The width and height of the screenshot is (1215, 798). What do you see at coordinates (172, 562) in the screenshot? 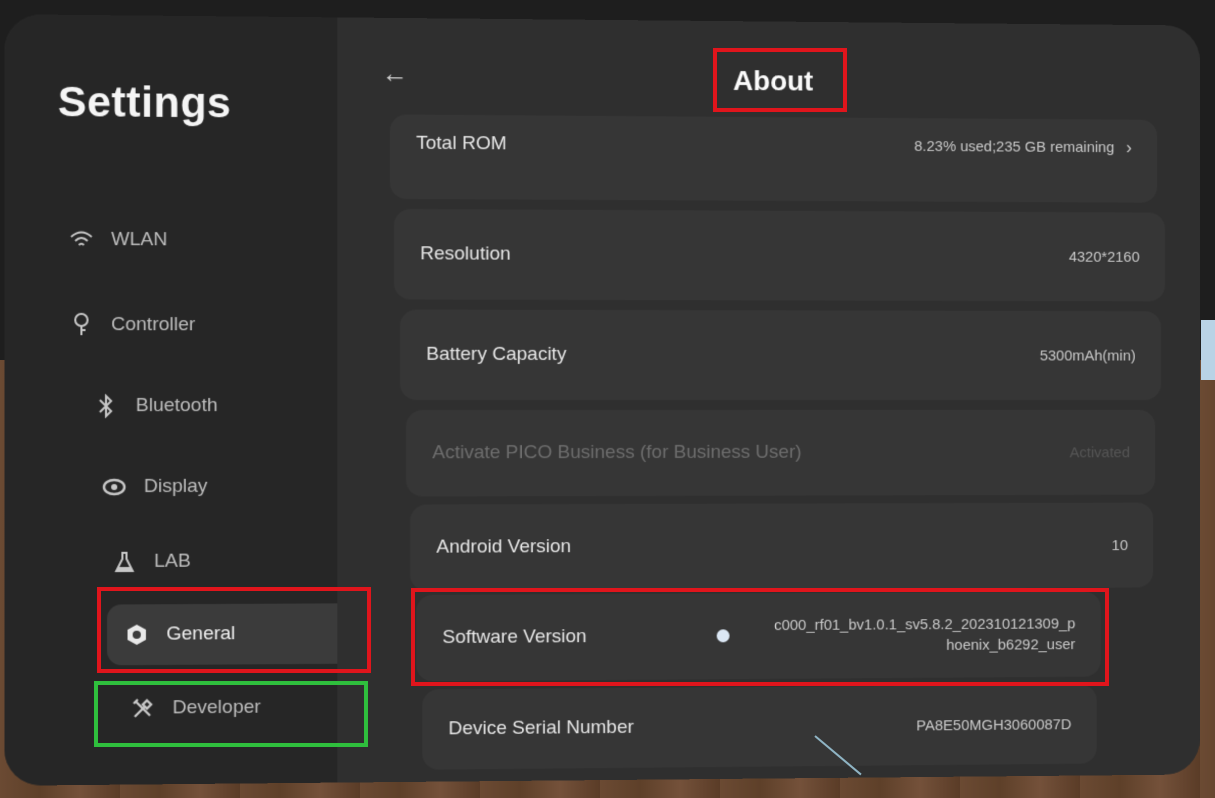
I see `sidebar-item-label: LAB` at bounding box center [172, 562].